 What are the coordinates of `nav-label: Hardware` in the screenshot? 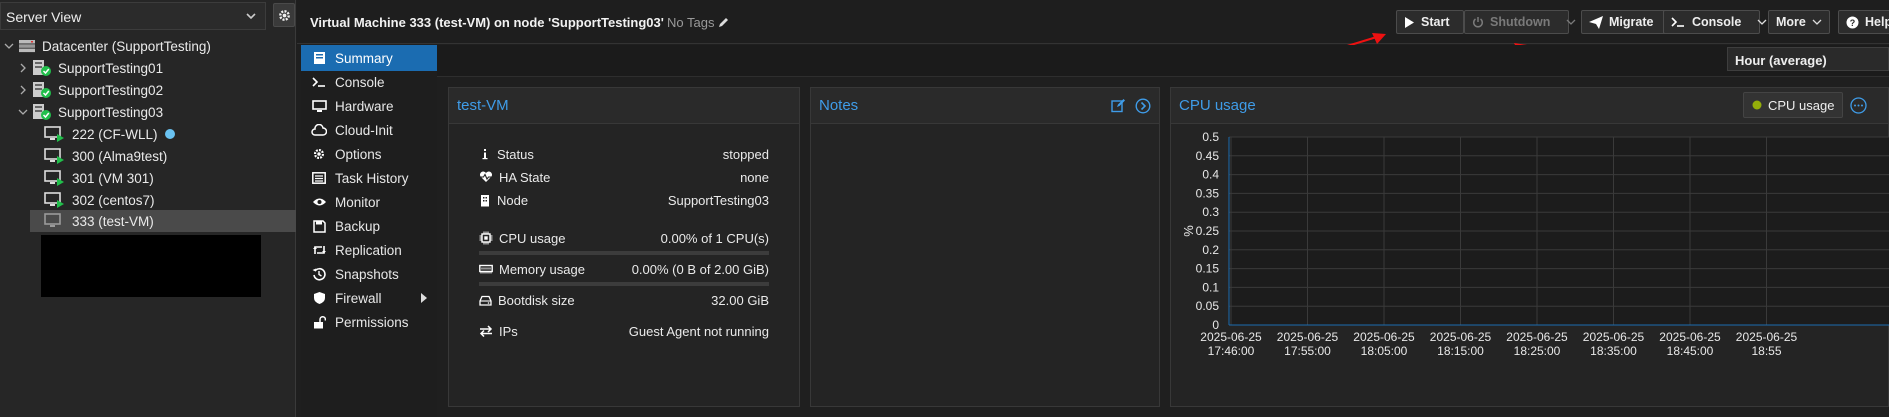 It's located at (364, 106).